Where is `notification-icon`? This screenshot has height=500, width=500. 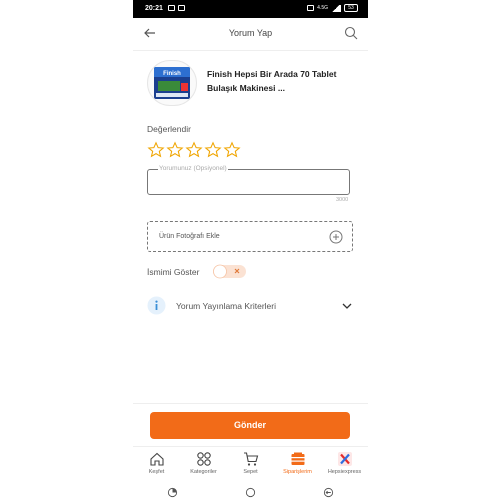
notification-icon is located at coordinates (181, 8).